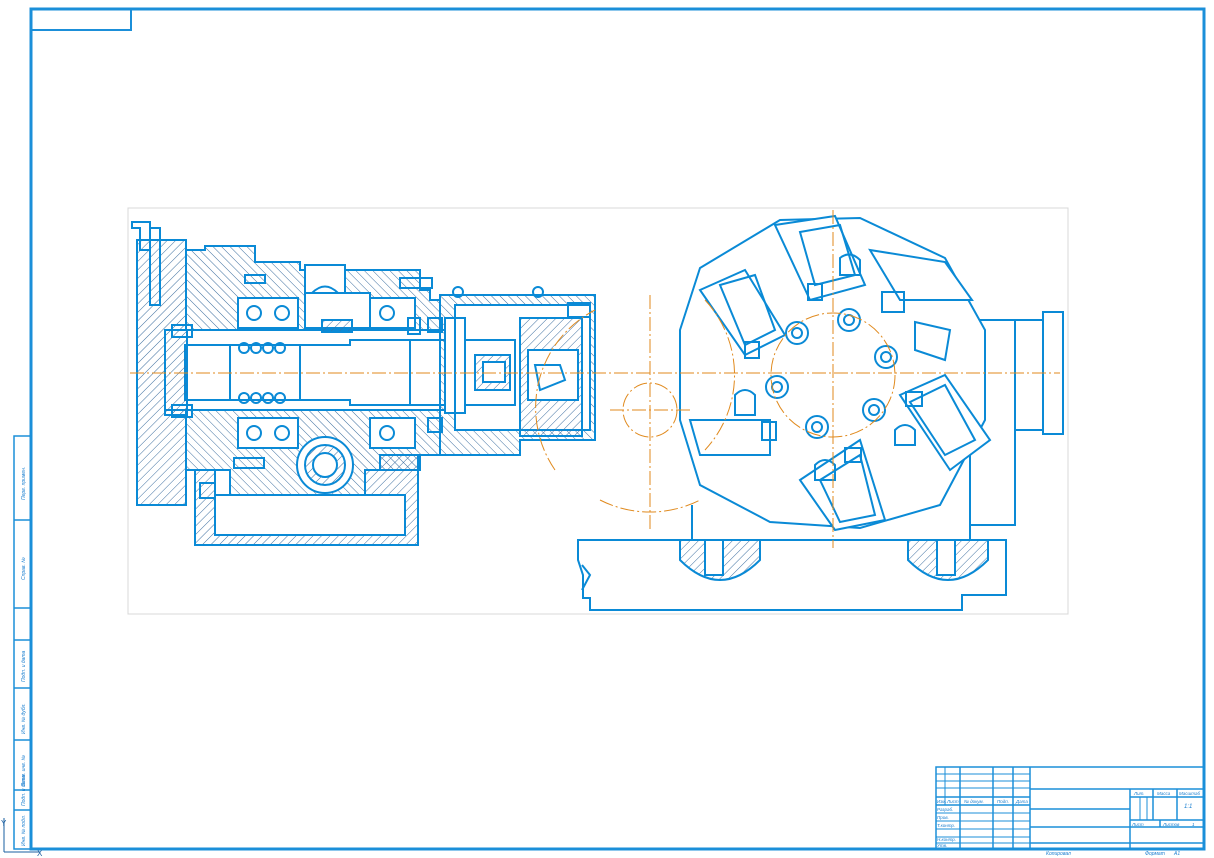  What do you see at coordinates (24, 483) in the screenshot?
I see `strip-label: Перв. примен.` at bounding box center [24, 483].